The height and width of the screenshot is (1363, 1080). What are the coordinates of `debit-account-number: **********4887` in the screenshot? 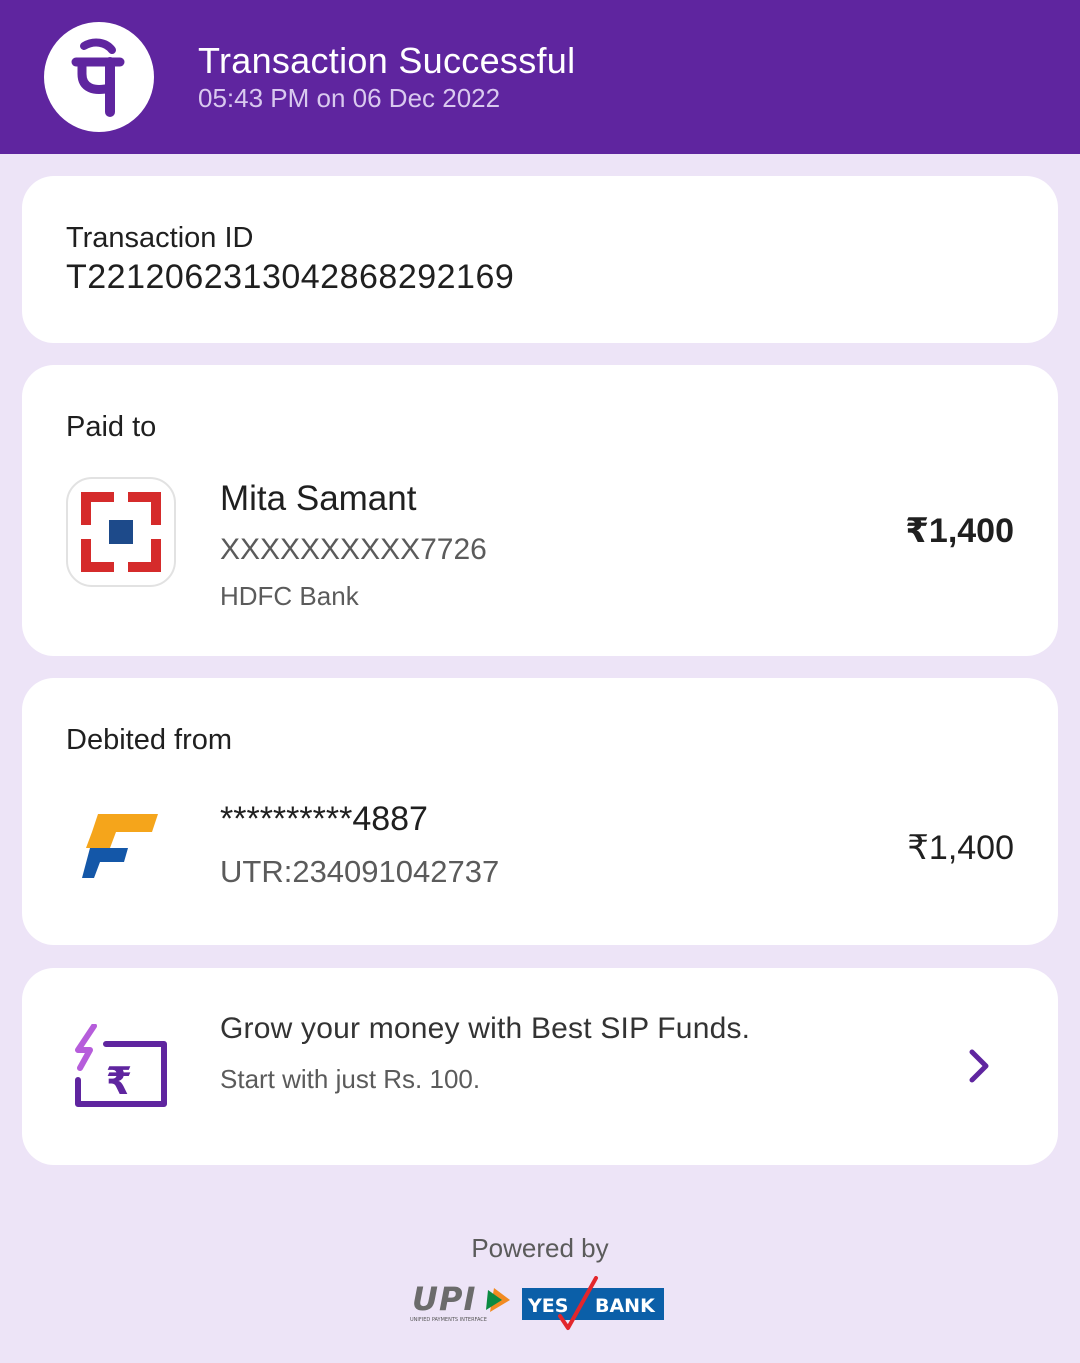 It's located at (324, 819).